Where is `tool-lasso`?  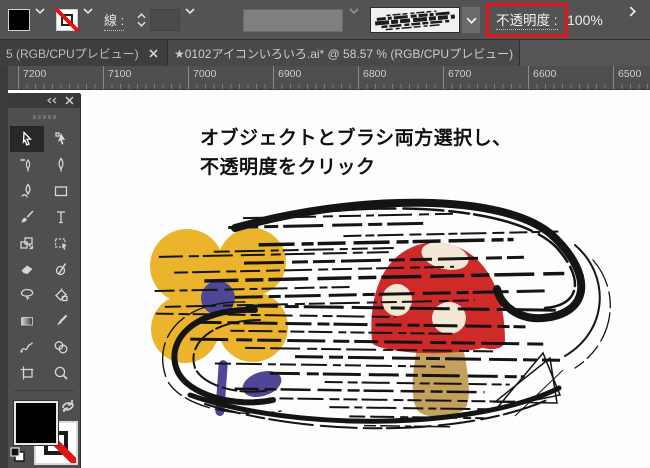
tool-lasso is located at coordinates (27, 295).